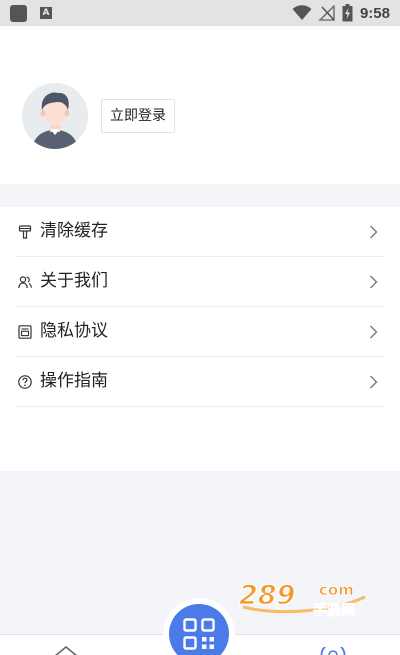  Describe the element at coordinates (267, 595) in the screenshot. I see `watermark-number: 289` at that location.